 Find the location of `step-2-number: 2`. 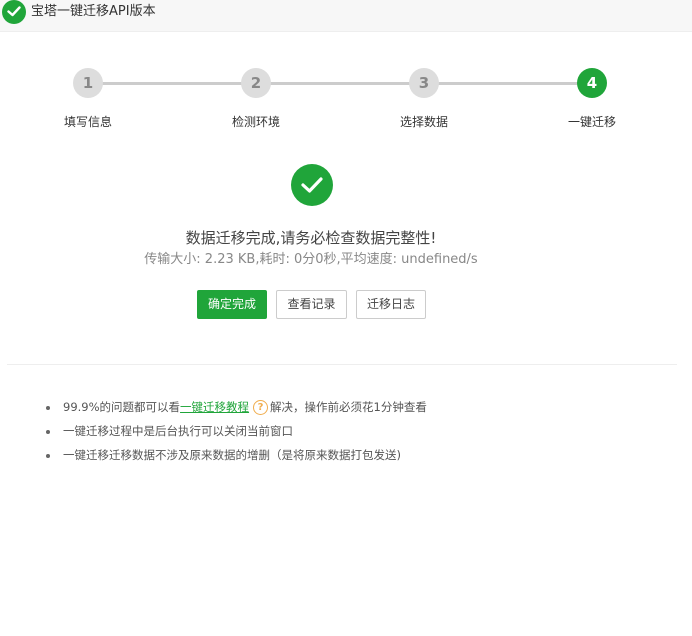

step-2-number: 2 is located at coordinates (256, 83).